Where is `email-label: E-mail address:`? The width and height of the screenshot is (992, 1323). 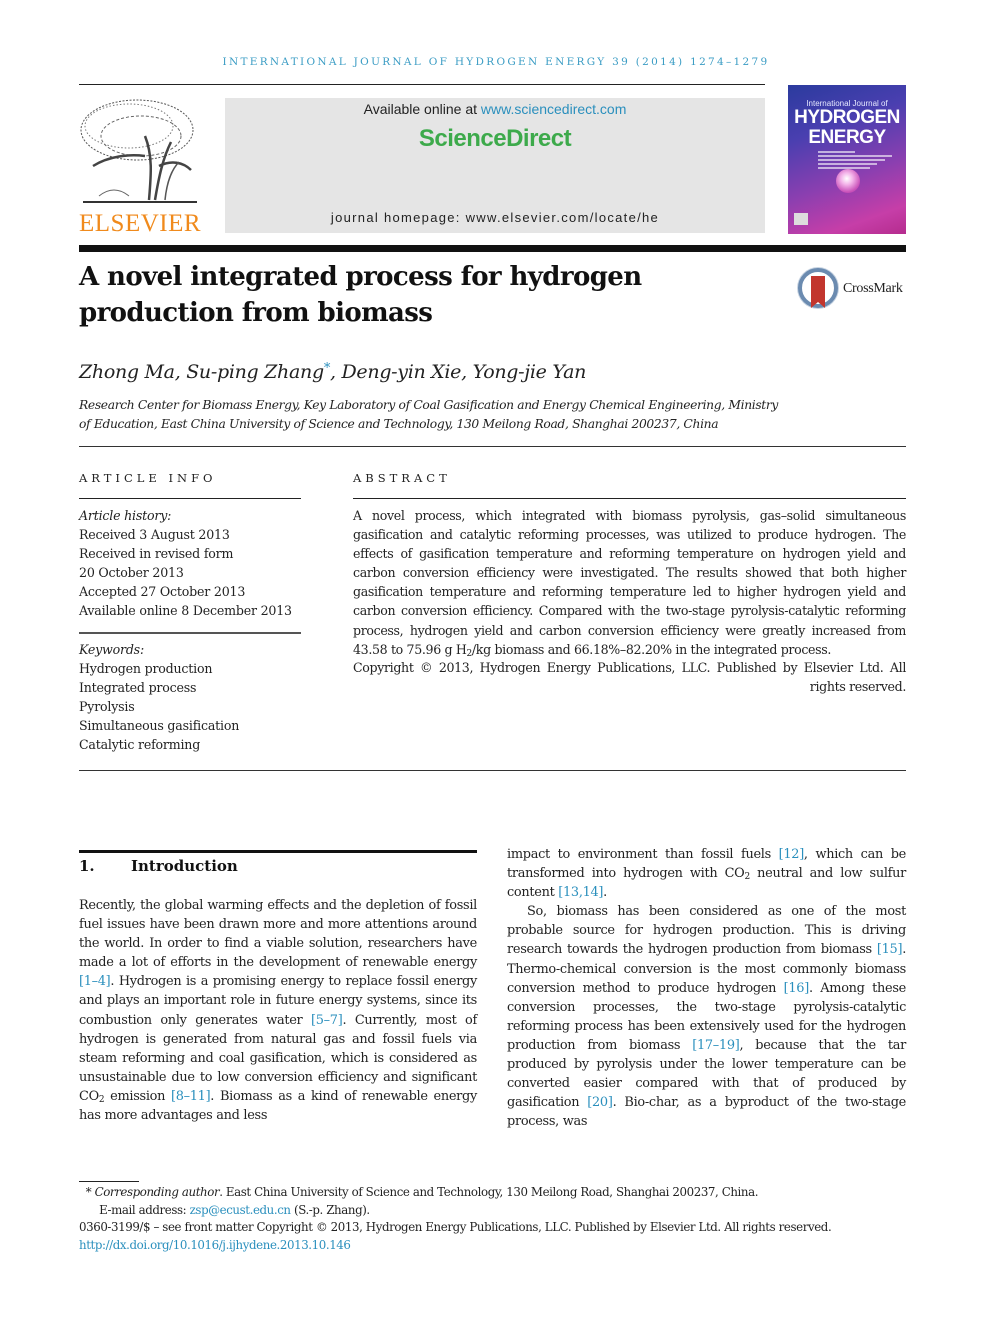
email-label: E-mail address: is located at coordinates (144, 1209).